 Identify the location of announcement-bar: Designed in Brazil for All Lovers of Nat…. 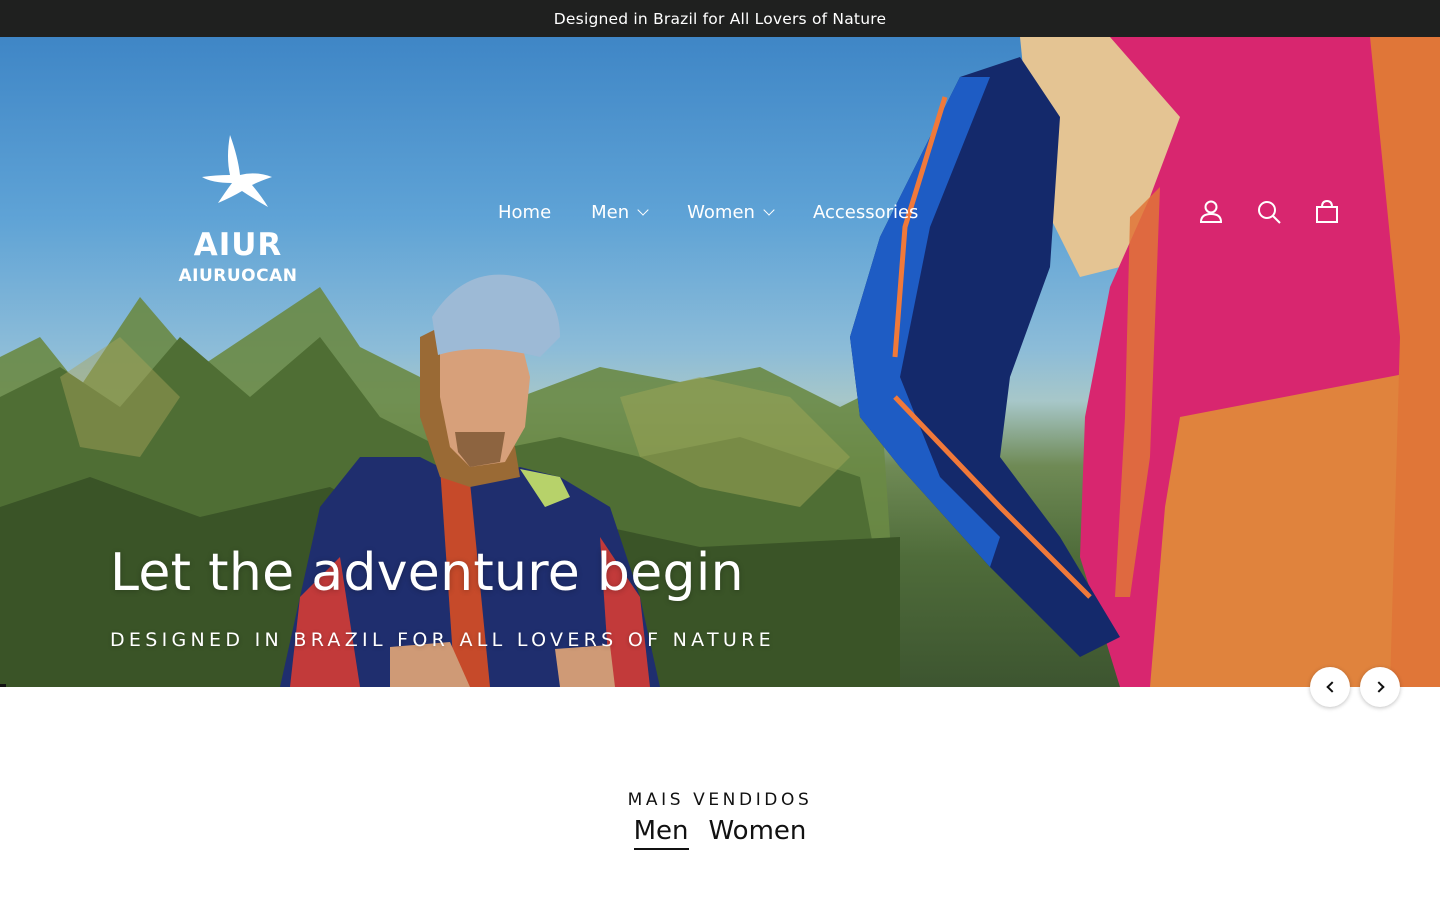
(720, 18).